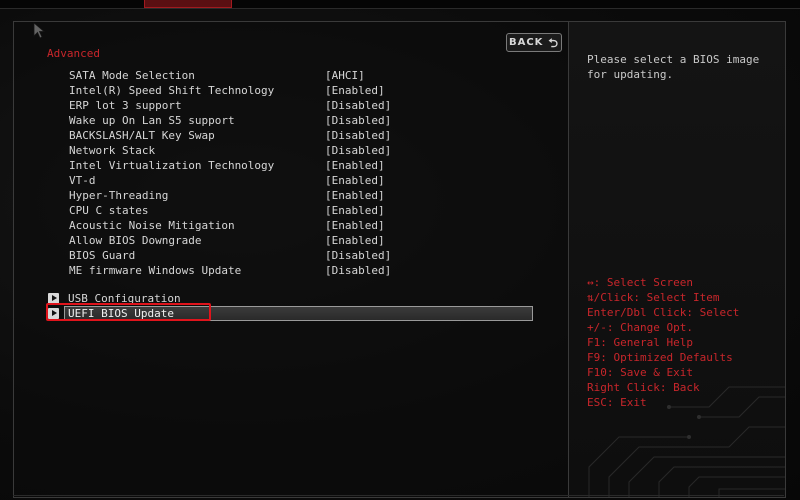 Image resolution: width=800 pixels, height=500 pixels. Describe the element at coordinates (345, 75) in the screenshot. I see `setting-value: [AHCI]` at that location.